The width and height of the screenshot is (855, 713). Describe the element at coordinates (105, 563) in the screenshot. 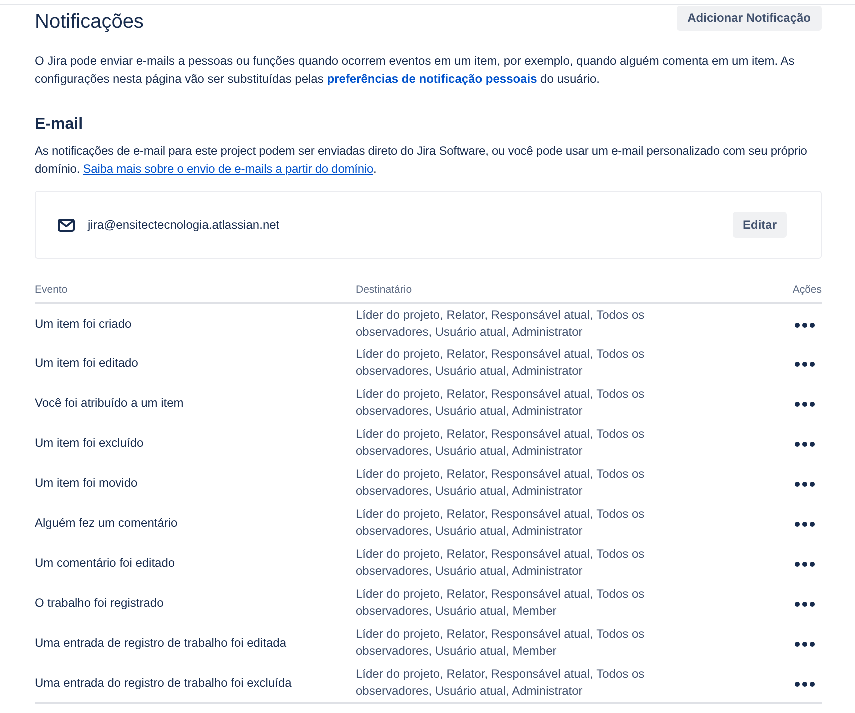

I see `event-name: Um comentário foi editado` at that location.